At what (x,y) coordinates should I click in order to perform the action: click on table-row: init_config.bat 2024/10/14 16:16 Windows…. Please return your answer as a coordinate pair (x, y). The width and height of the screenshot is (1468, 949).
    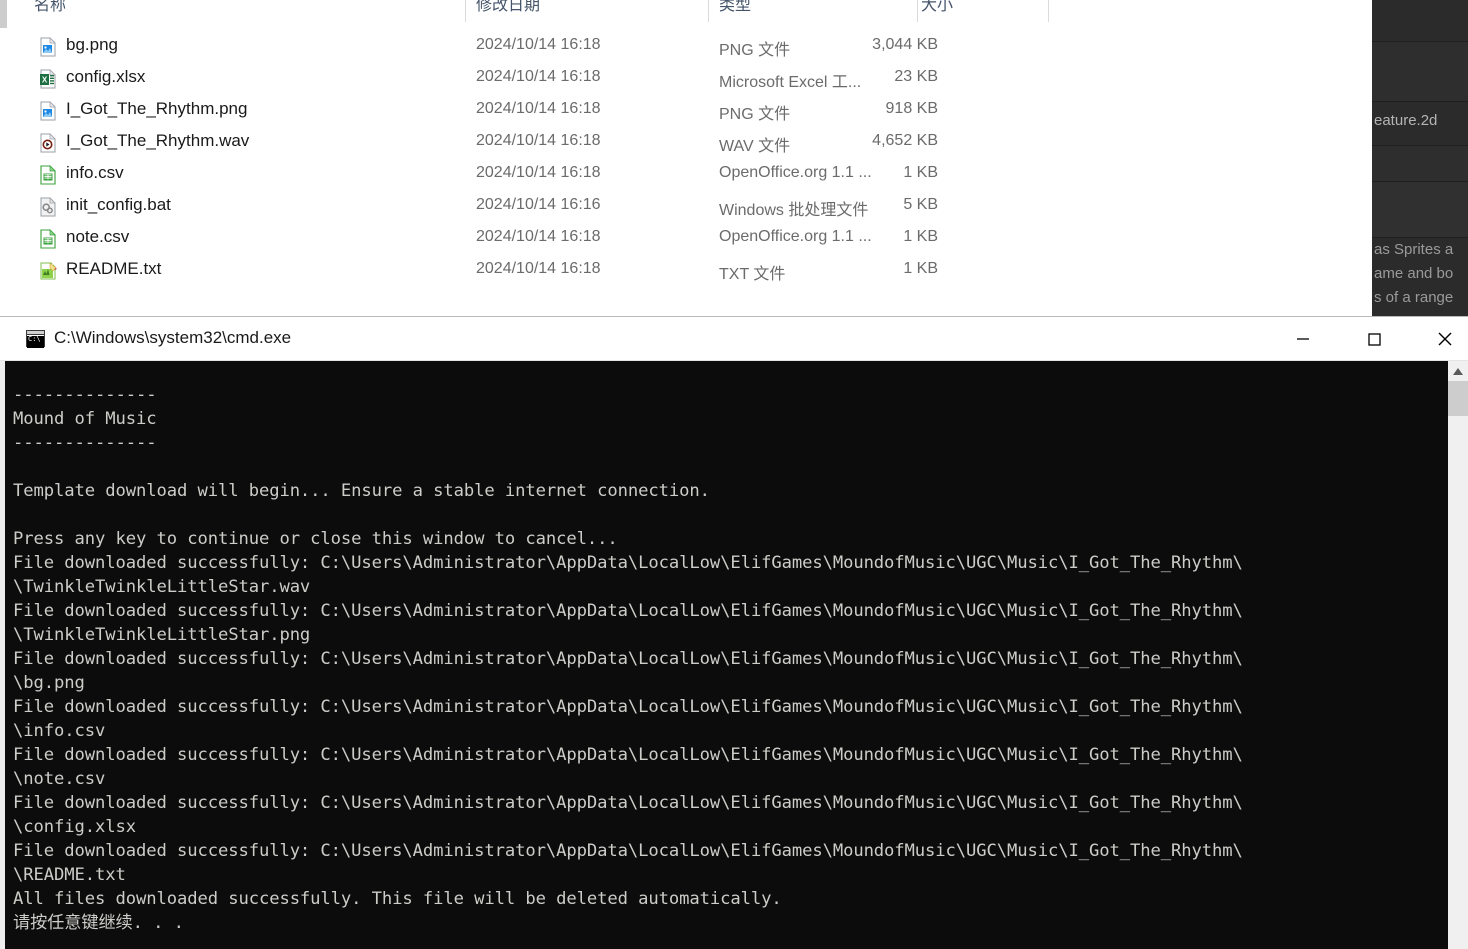
    Looking at the image, I should click on (686, 207).